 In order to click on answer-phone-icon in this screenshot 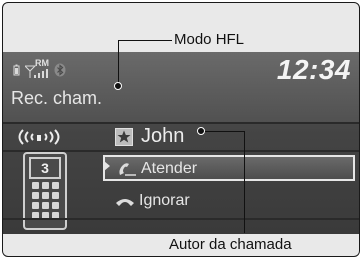, I will do `click(127, 169)`.